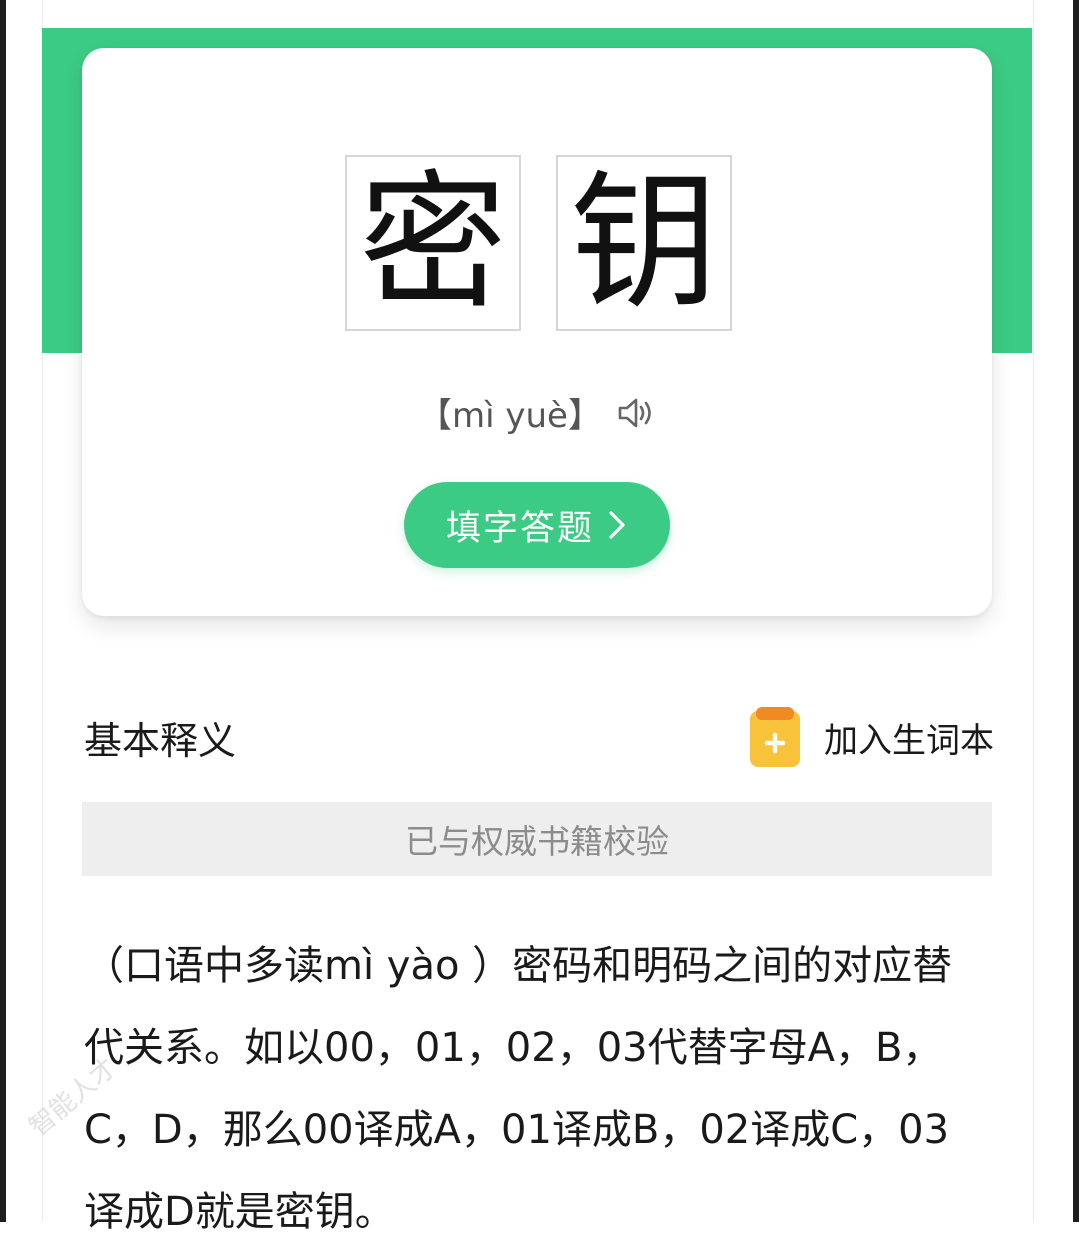 Image resolution: width=1079 pixels, height=1253 pixels. I want to click on verified-notice: 已与权威书籍校验, so click(537, 839).